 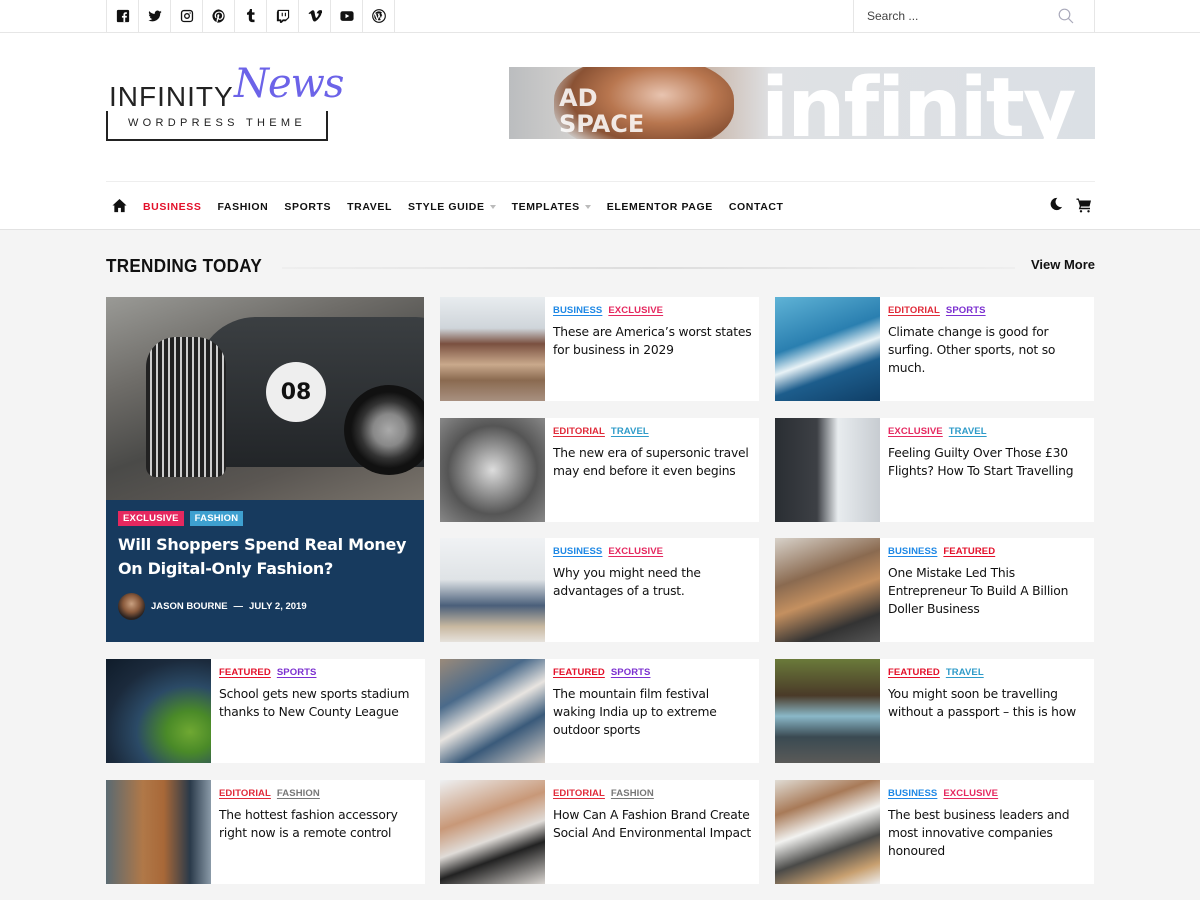 I want to click on home-icon, so click(x=119, y=205).